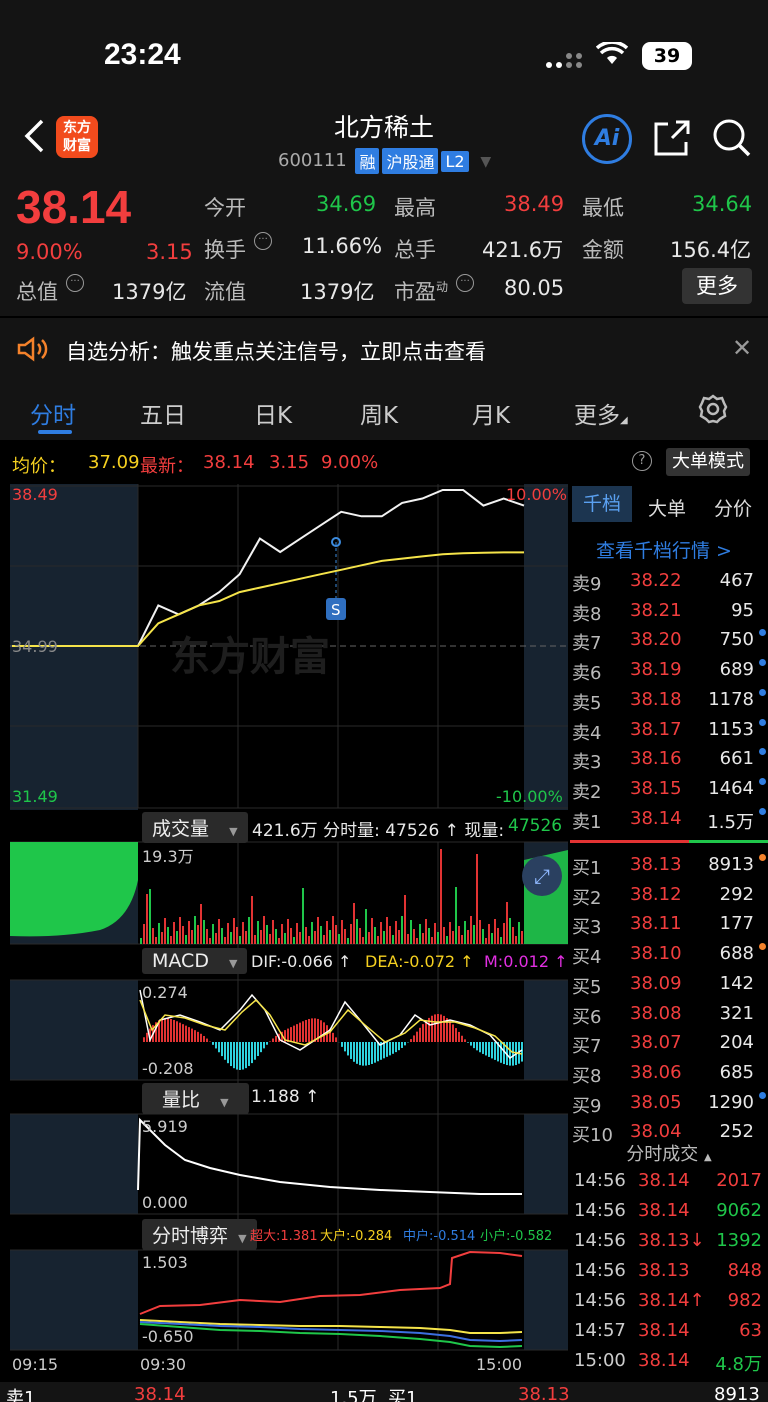 This screenshot has width=768, height=1402. What do you see at coordinates (602, 504) in the screenshot?
I see `tab-thousand-level: 千档` at bounding box center [602, 504].